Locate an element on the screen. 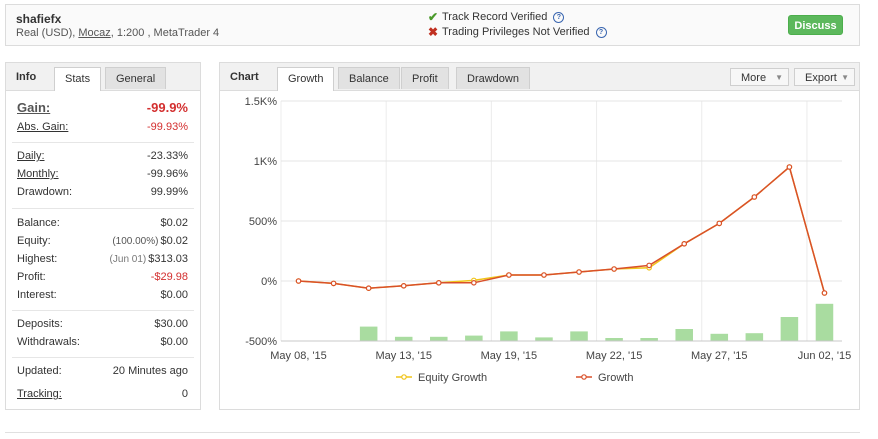 Image resolution: width=878 pixels, height=439 pixels. equity-value: $0.02 is located at coordinates (174, 241).